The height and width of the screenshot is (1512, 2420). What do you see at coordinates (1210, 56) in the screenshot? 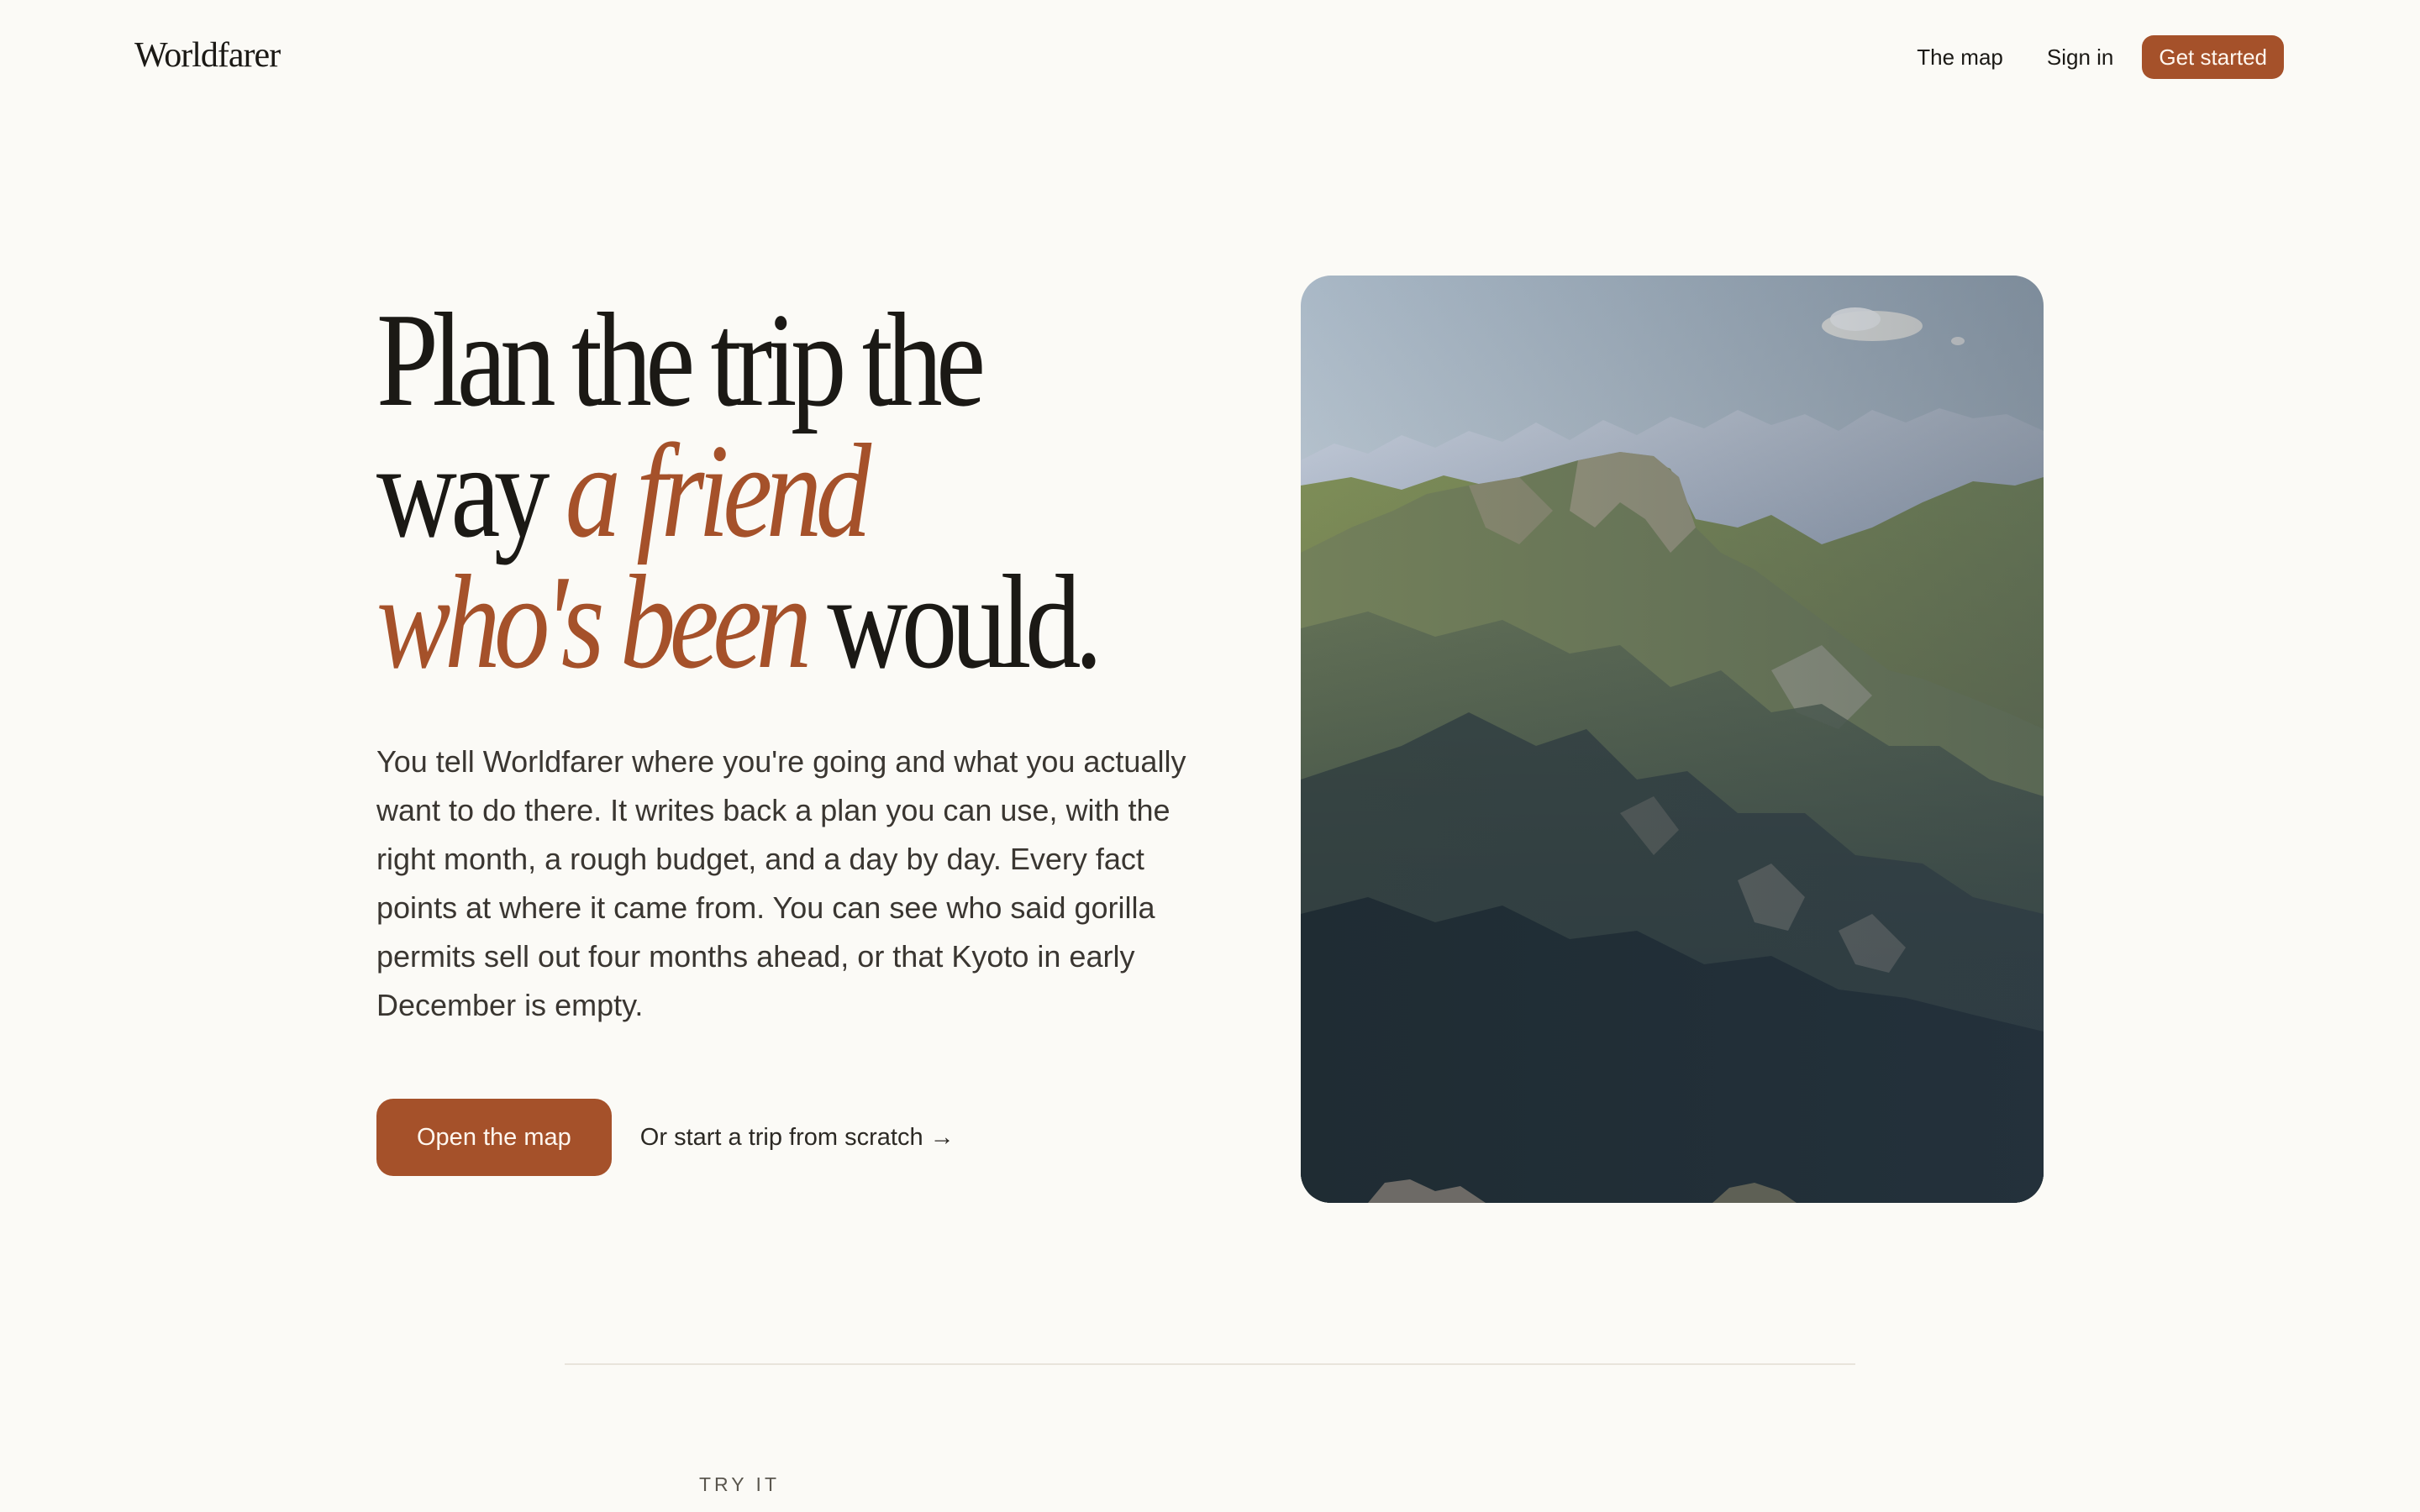
I see `top-navigation: Worldfarer The map Sign in Get started` at bounding box center [1210, 56].